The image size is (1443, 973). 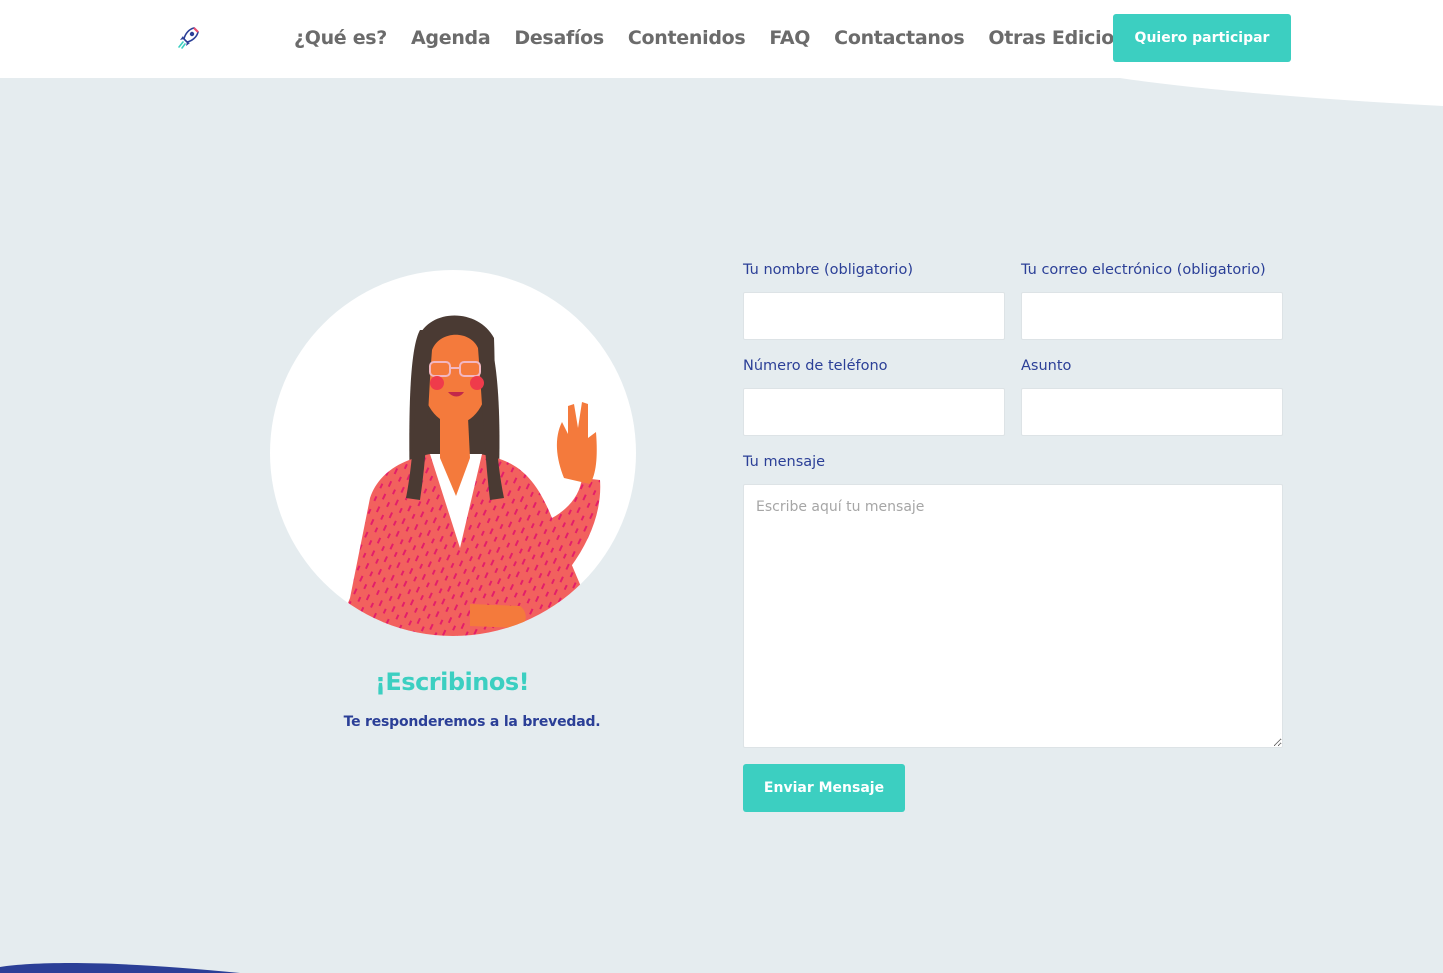 What do you see at coordinates (452, 682) in the screenshot?
I see `contact-title: ¡Escribinos!` at bounding box center [452, 682].